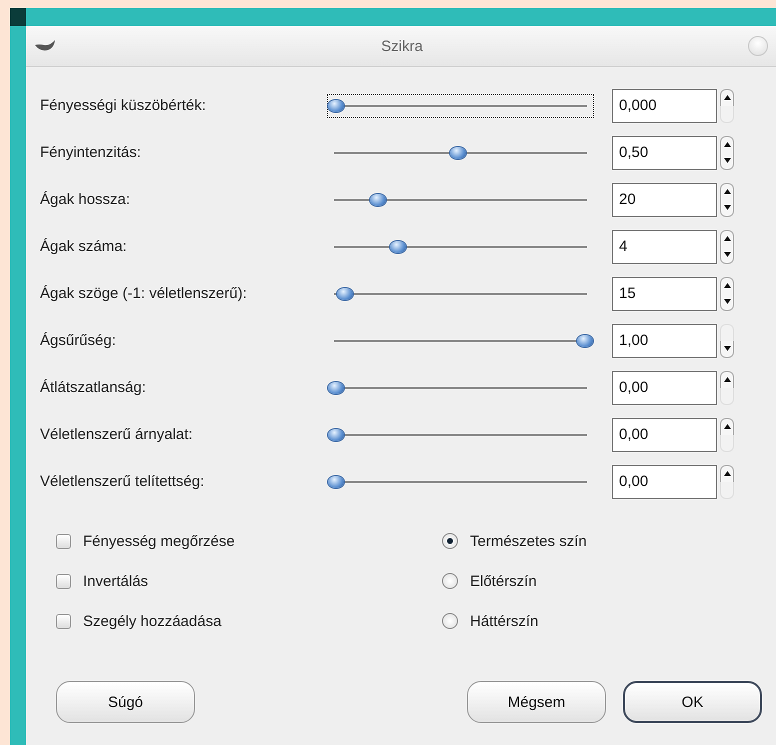 The image size is (776, 745). Describe the element at coordinates (123, 105) in the screenshot. I see `field-label: Fényességi küszöbérték:` at that location.